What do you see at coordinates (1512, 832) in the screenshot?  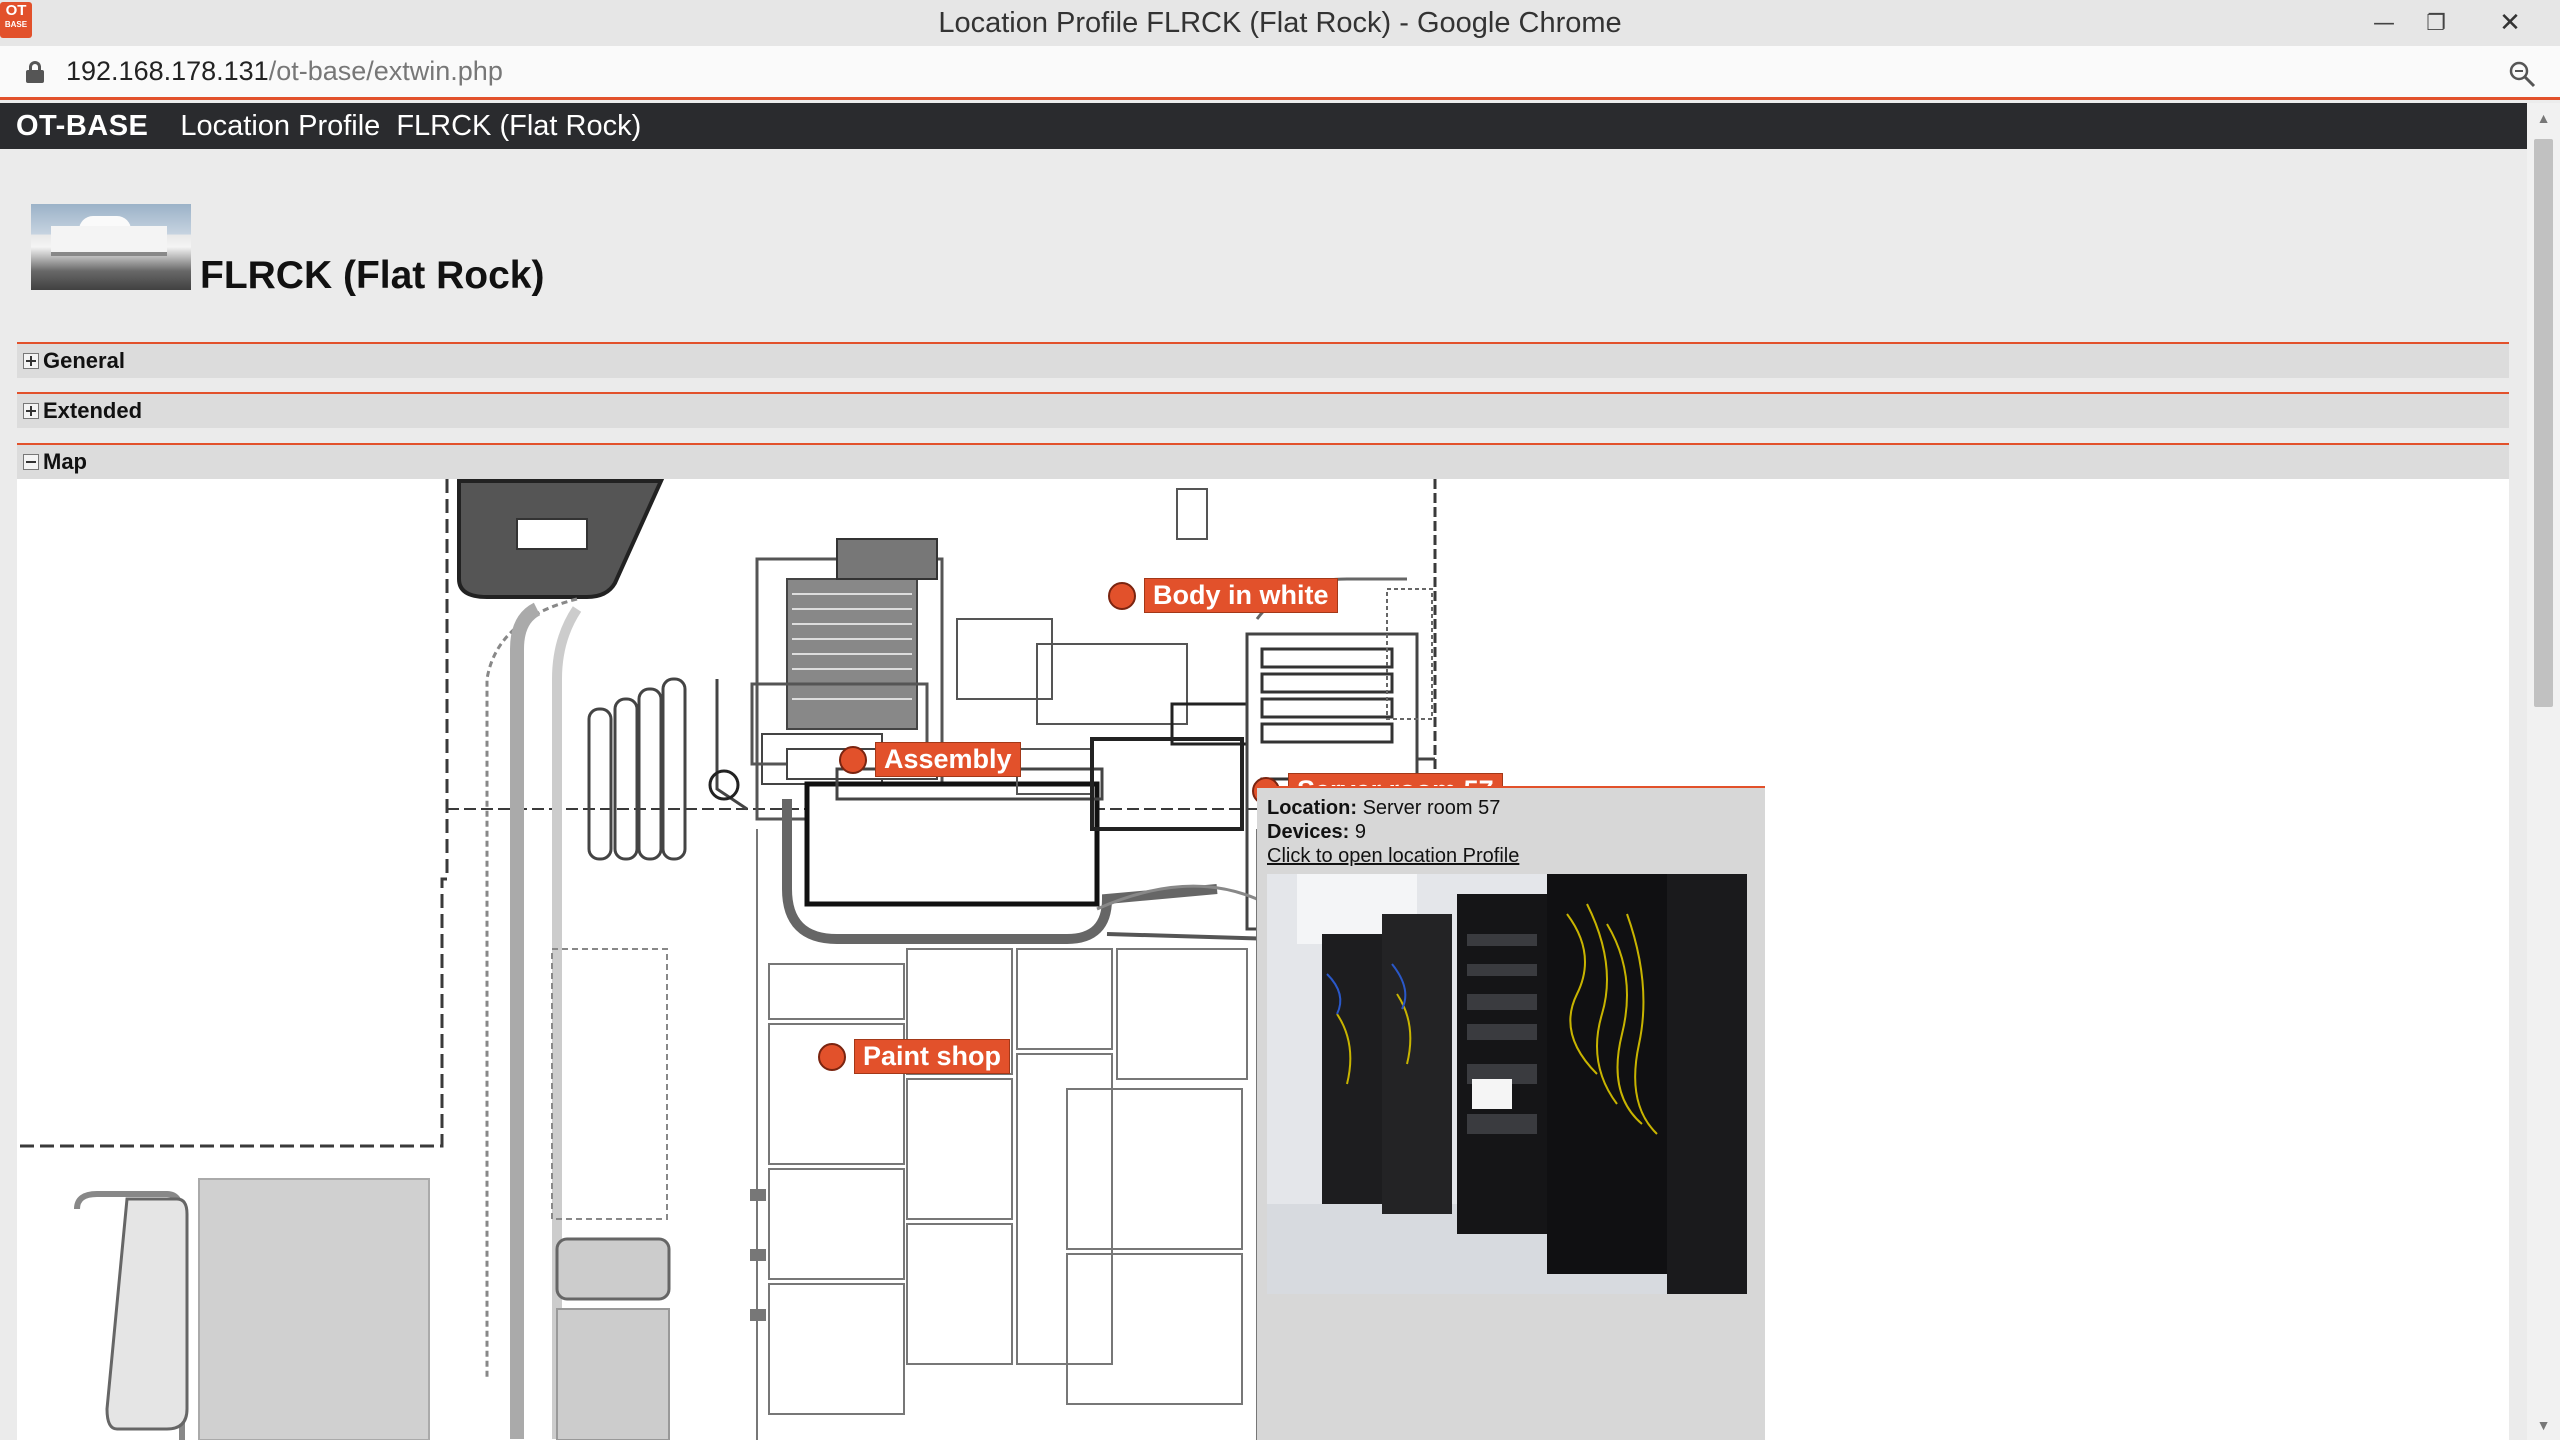 I see `popup-devices-row: Devices: 9` at bounding box center [1512, 832].